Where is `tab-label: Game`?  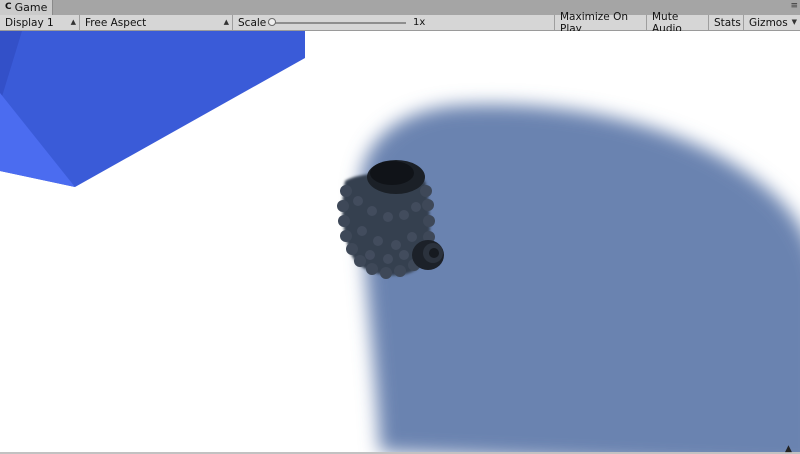
tab-label: Game is located at coordinates (31, 7).